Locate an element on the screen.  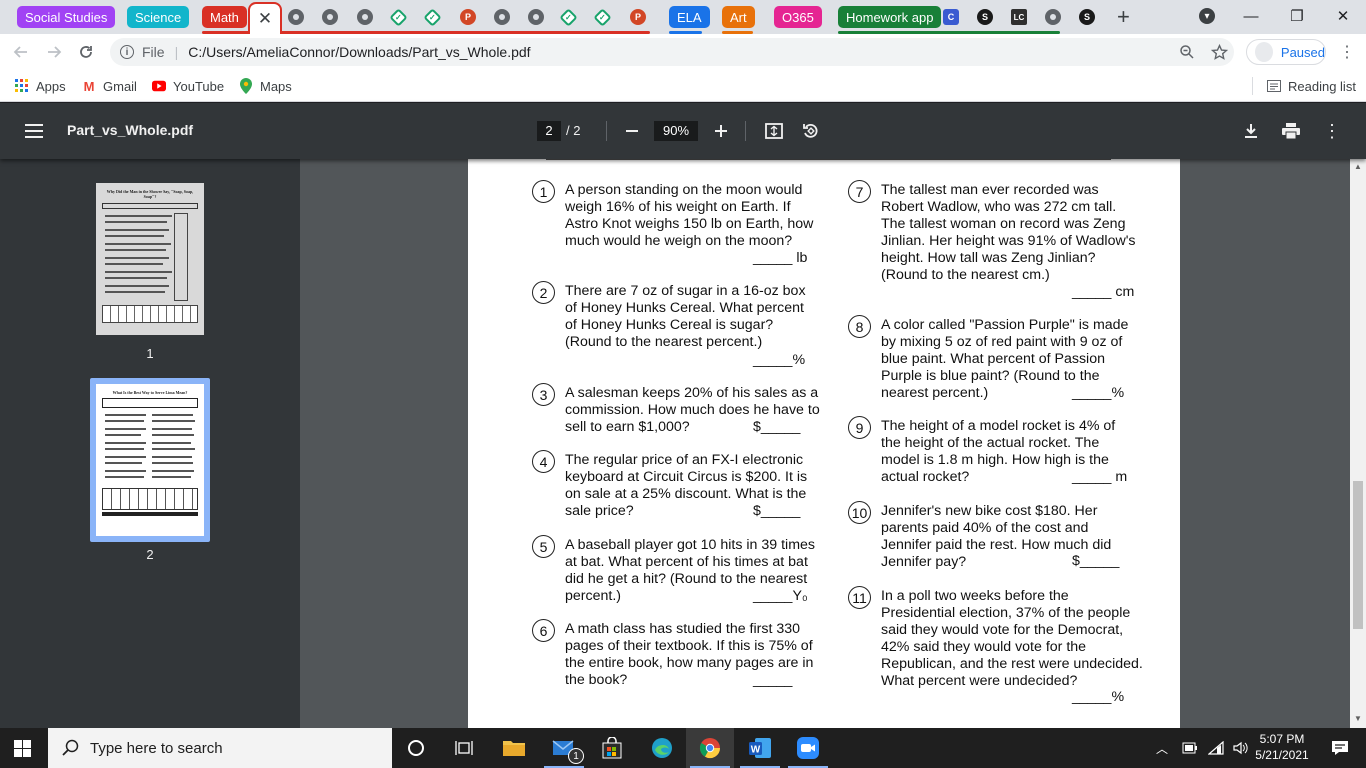
mail-badge: 1 is located at coordinates (576, 756).